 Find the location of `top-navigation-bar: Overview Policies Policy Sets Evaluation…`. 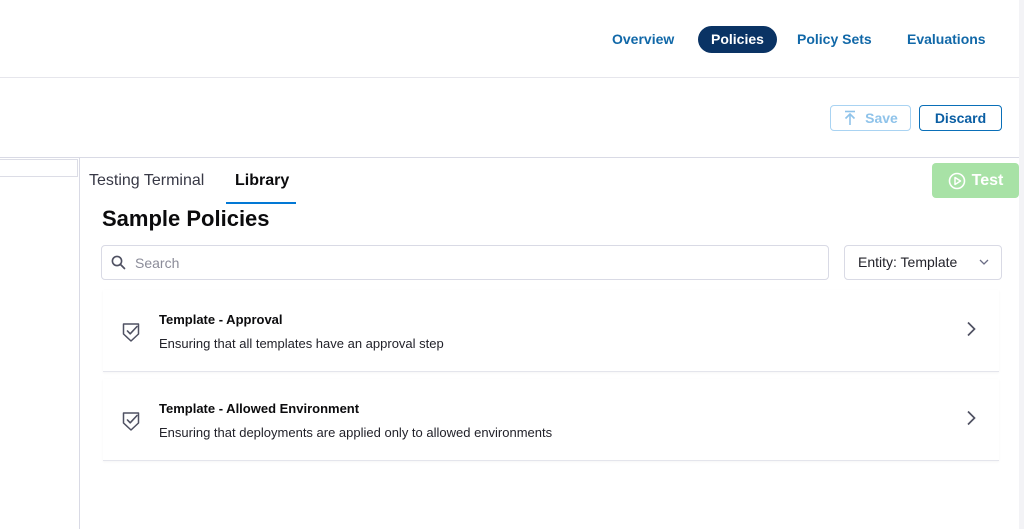

top-navigation-bar: Overview Policies Policy Sets Evaluation… is located at coordinates (512, 39).